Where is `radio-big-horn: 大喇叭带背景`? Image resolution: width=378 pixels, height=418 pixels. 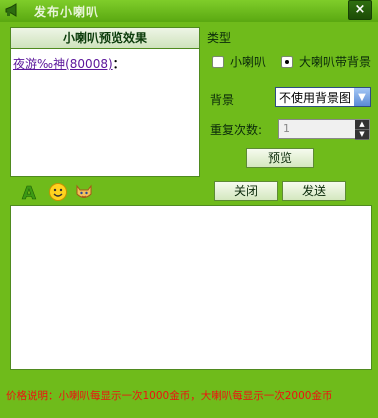 radio-big-horn: 大喇叭带背景 is located at coordinates (326, 61).